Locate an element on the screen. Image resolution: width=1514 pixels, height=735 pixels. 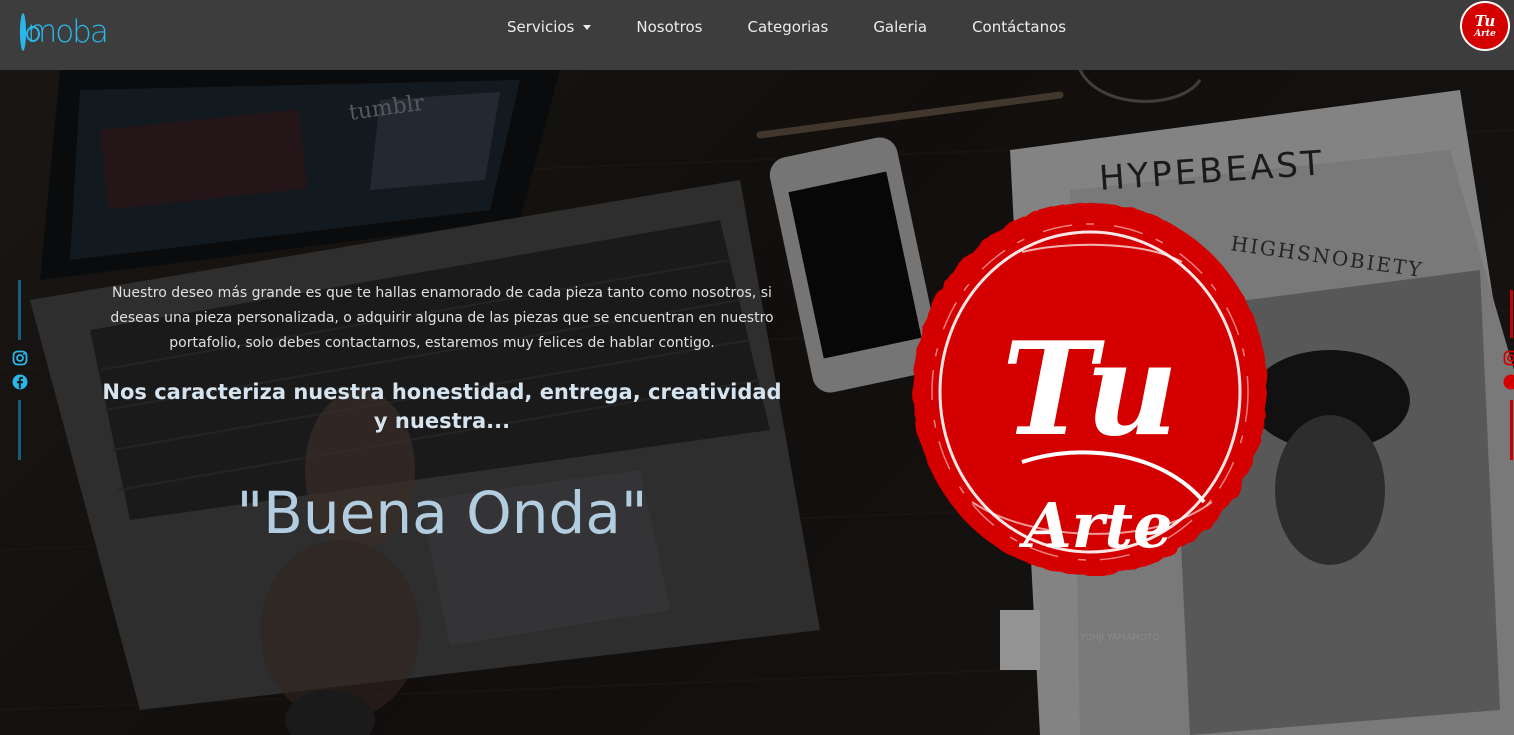
tu-arte-logo: Tu Arte is located at coordinates (1090, 389).